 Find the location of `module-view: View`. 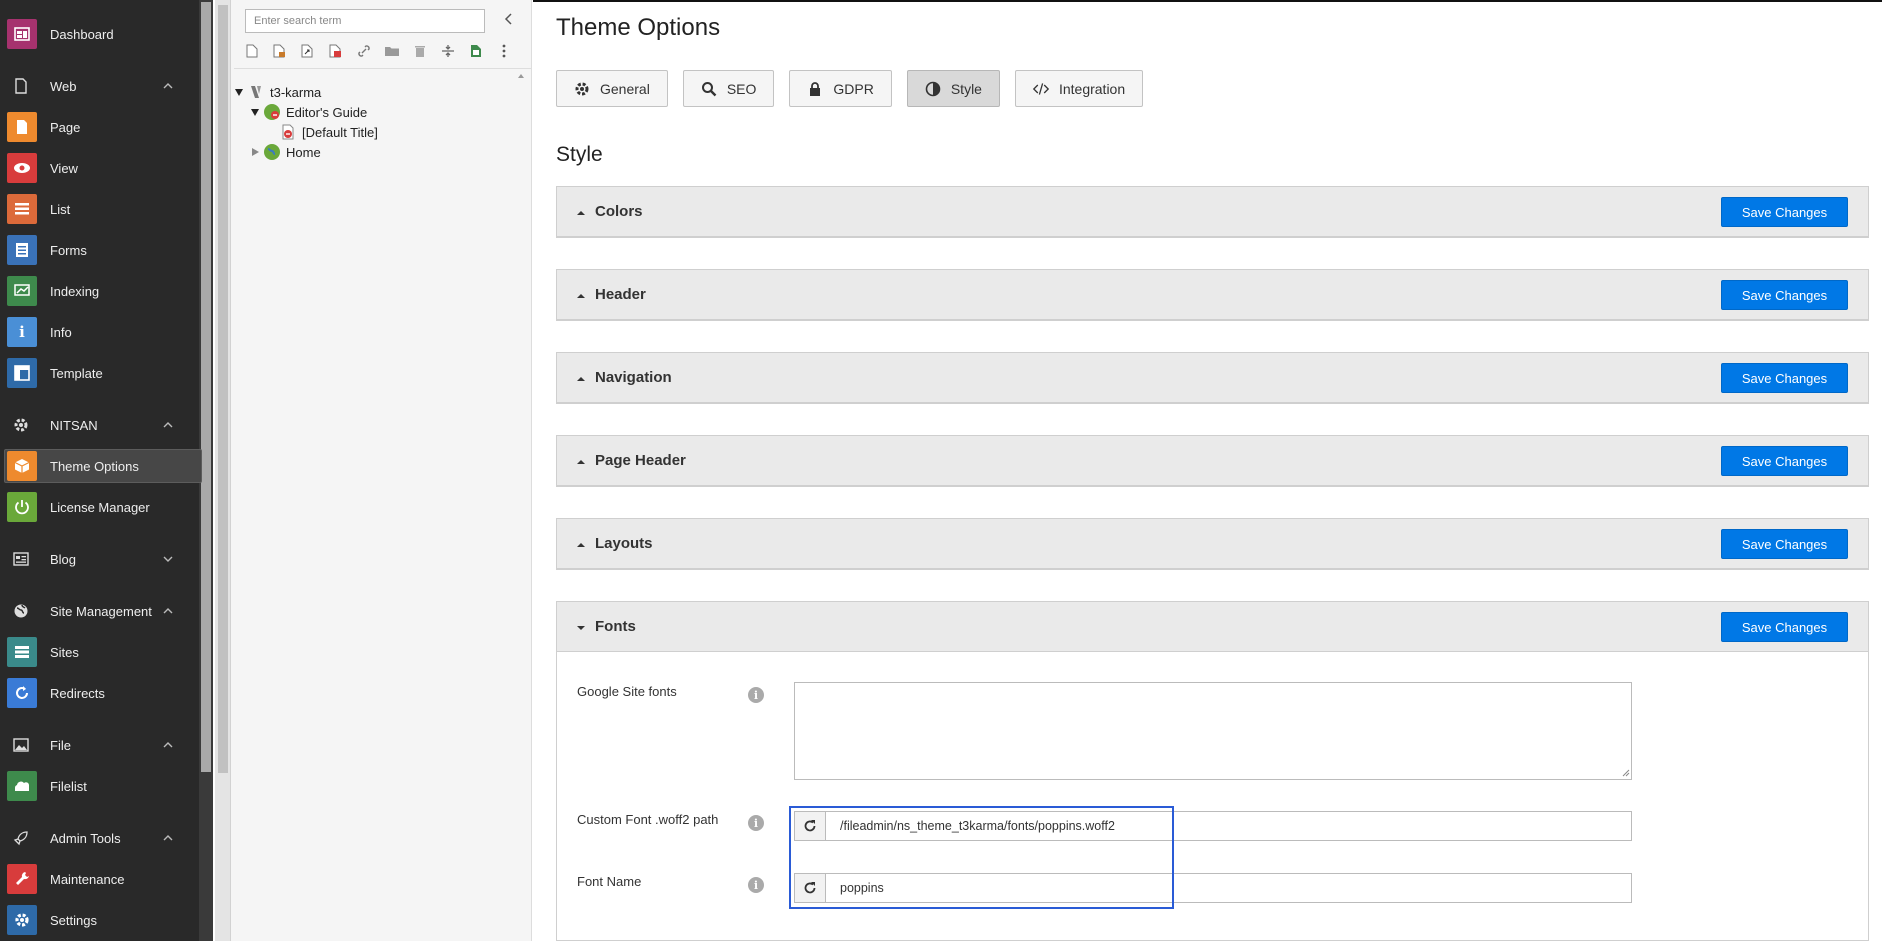

module-view: View is located at coordinates (99, 168).